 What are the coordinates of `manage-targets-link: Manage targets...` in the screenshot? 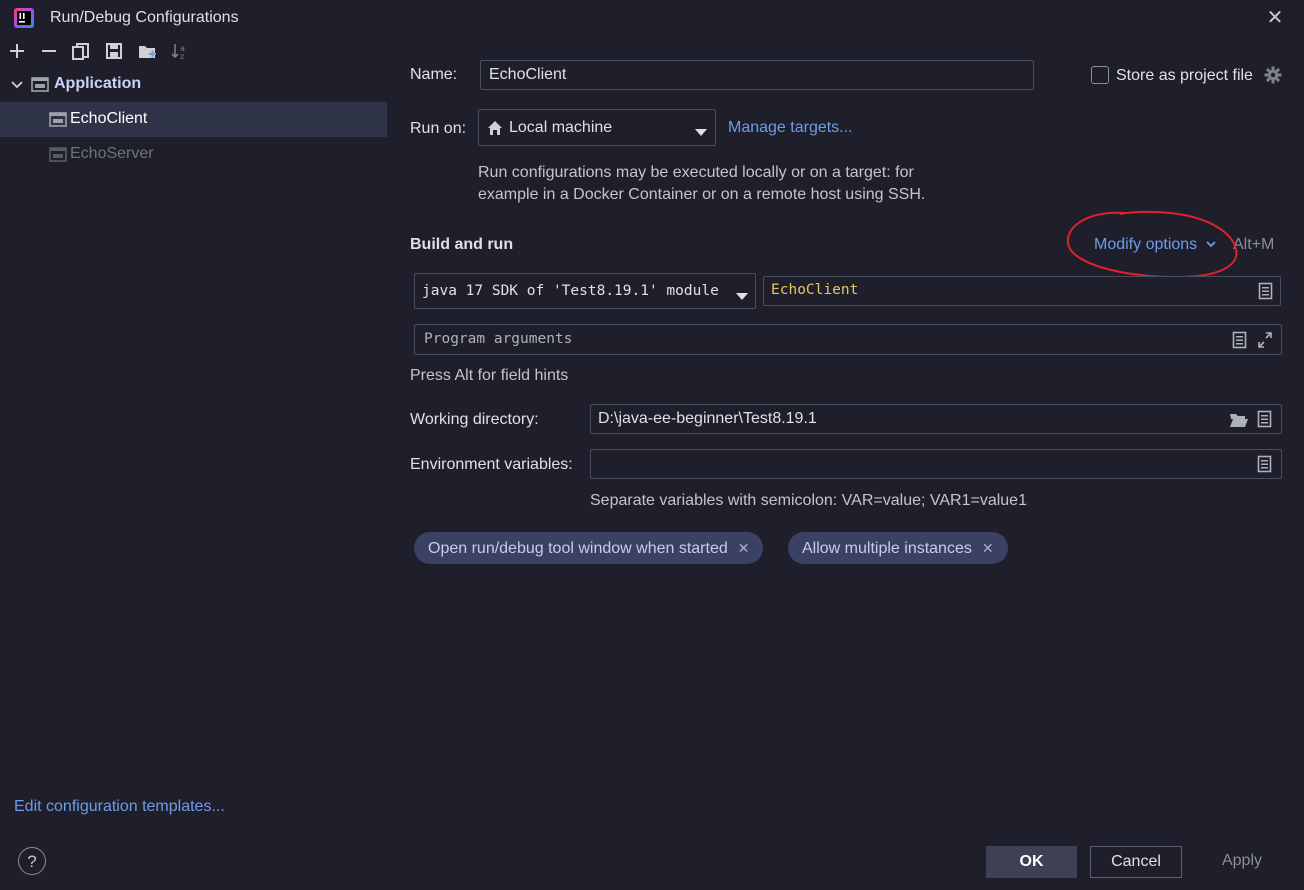 It's located at (790, 128).